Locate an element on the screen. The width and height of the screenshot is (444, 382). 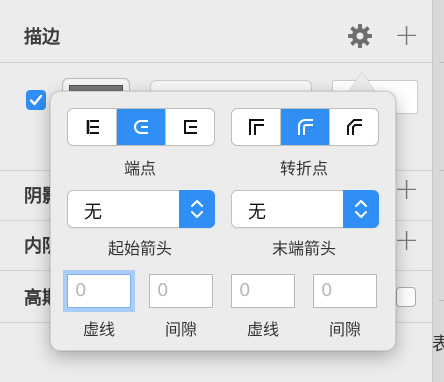
join-segmented-control is located at coordinates (305, 127).